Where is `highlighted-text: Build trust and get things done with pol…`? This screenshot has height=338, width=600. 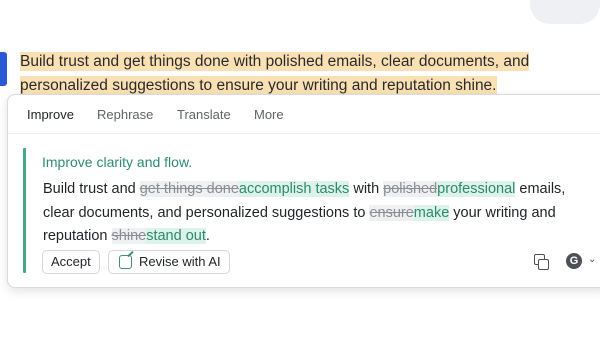
highlighted-text: Build trust and get things done with pol… is located at coordinates (275, 73).